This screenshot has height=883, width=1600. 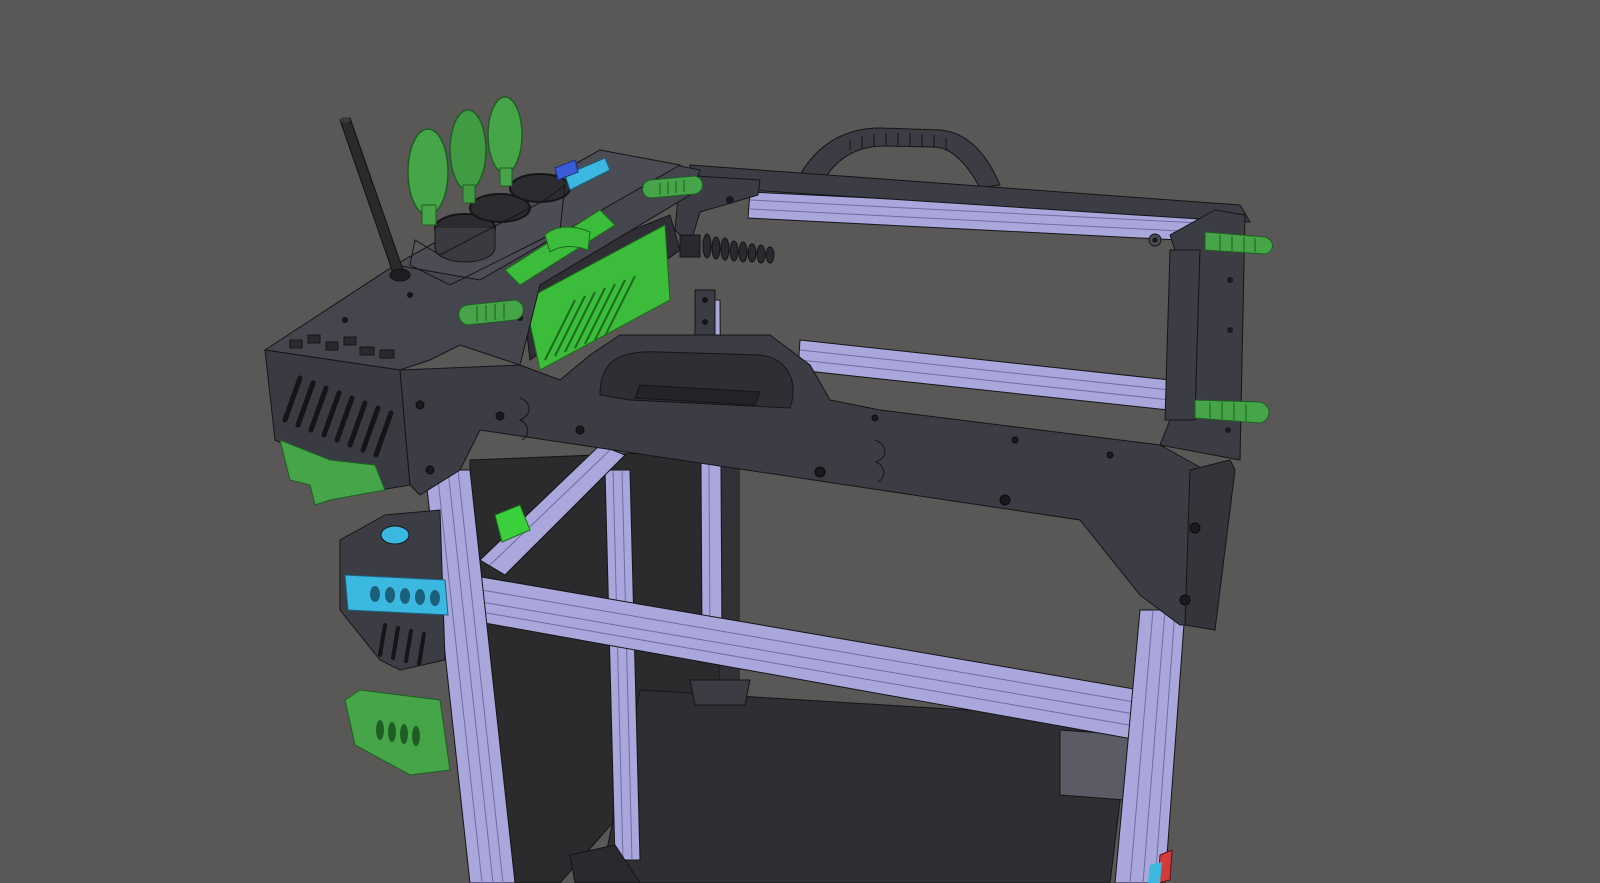 What do you see at coordinates (375, 199) in the screenshot?
I see `antenna` at bounding box center [375, 199].